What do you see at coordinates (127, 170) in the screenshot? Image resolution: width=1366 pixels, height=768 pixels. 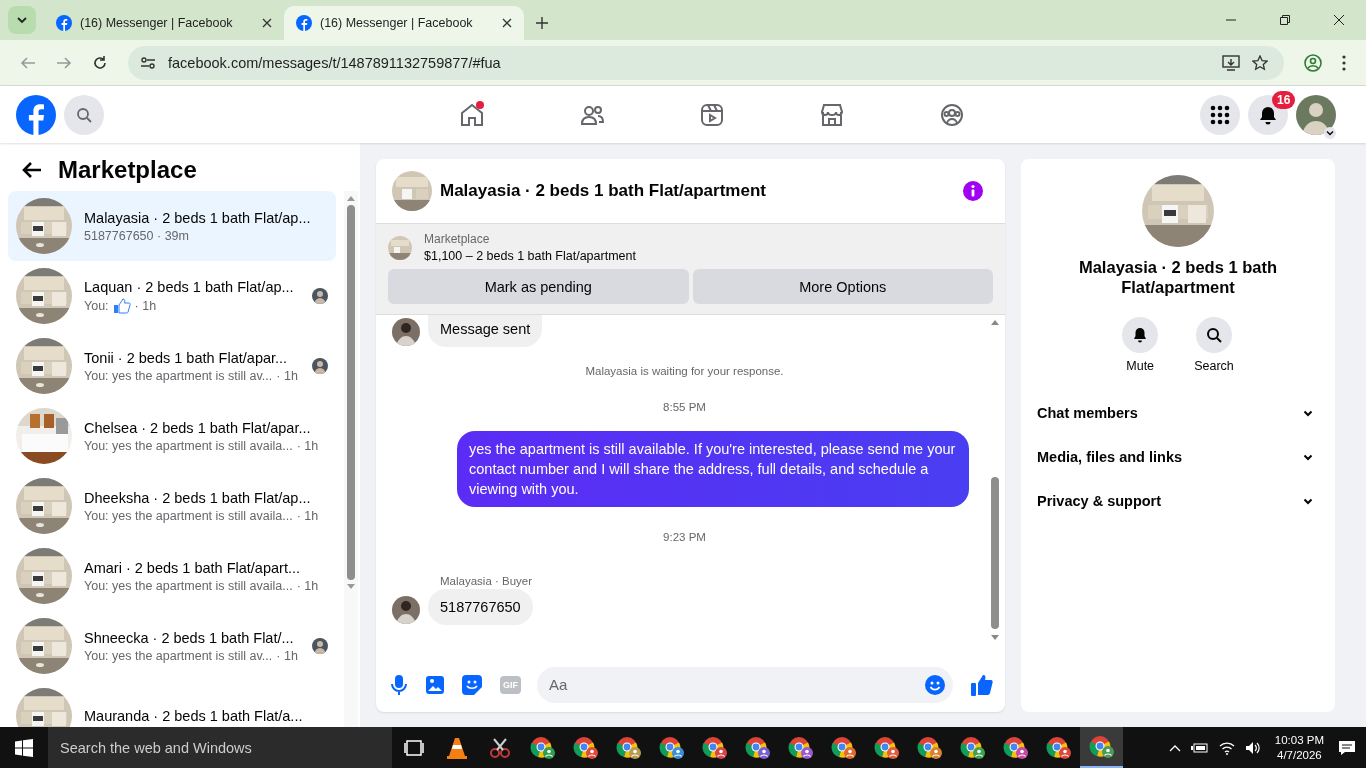 I see `sidebar-title: Marketplace` at bounding box center [127, 170].